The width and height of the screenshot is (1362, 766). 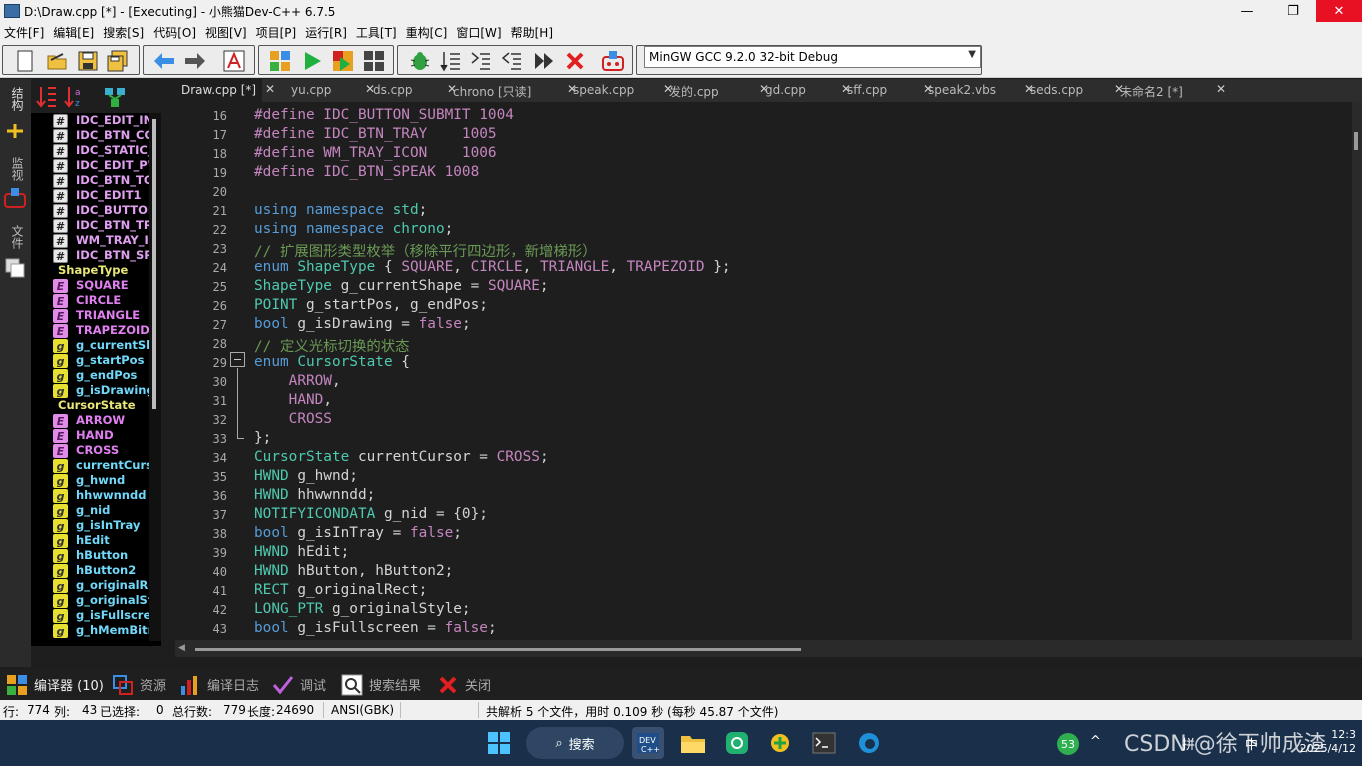 I want to click on class-browser-item: # IDC_EDIT_PW, so click(x=90, y=165).